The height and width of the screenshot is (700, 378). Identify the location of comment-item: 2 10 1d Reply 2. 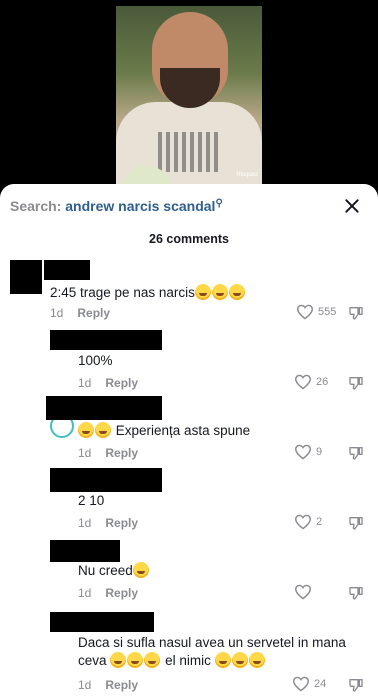
(189, 503).